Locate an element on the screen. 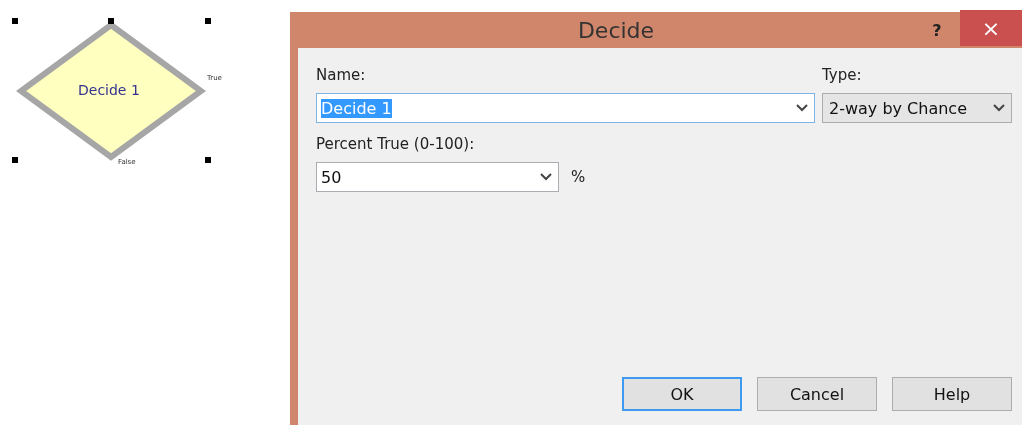 This screenshot has width=1022, height=425. module-label: Decide 1 is located at coordinates (109, 90).